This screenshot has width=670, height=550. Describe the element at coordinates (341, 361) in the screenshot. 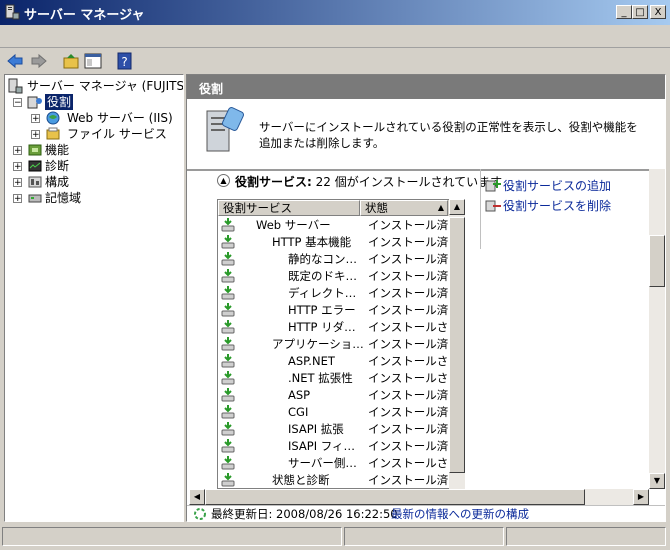

I see `table-row: ASP.NET インストールされて` at that location.